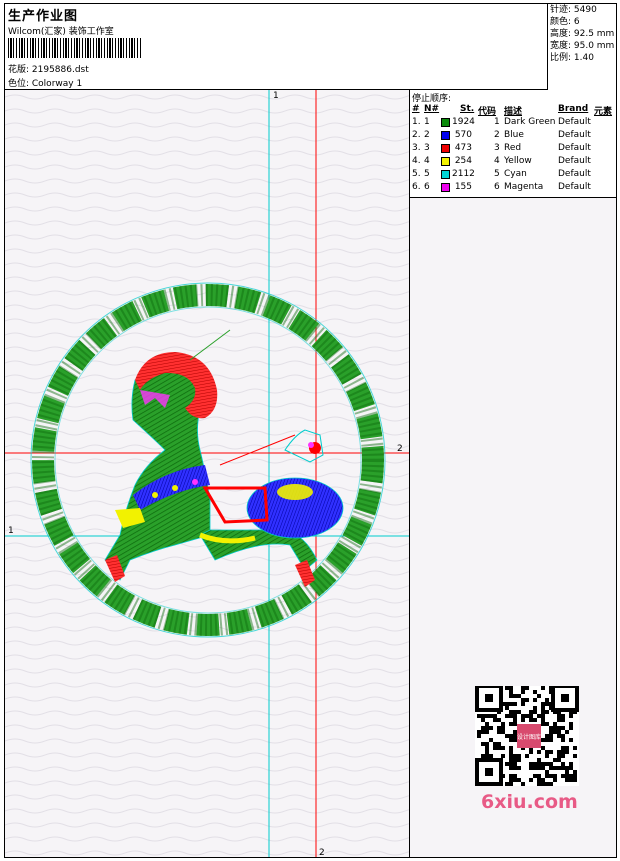 This screenshot has width=620, height=861. Describe the element at coordinates (48, 70) in the screenshot. I see `design-file: 花版: 2195886.dst` at that location.